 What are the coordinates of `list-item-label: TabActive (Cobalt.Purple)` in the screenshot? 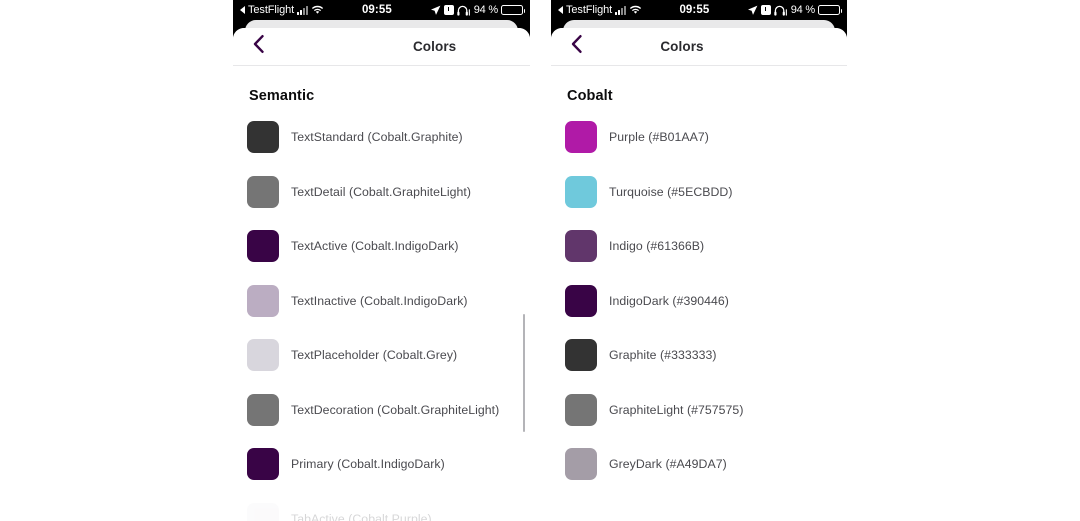 It's located at (361, 516).